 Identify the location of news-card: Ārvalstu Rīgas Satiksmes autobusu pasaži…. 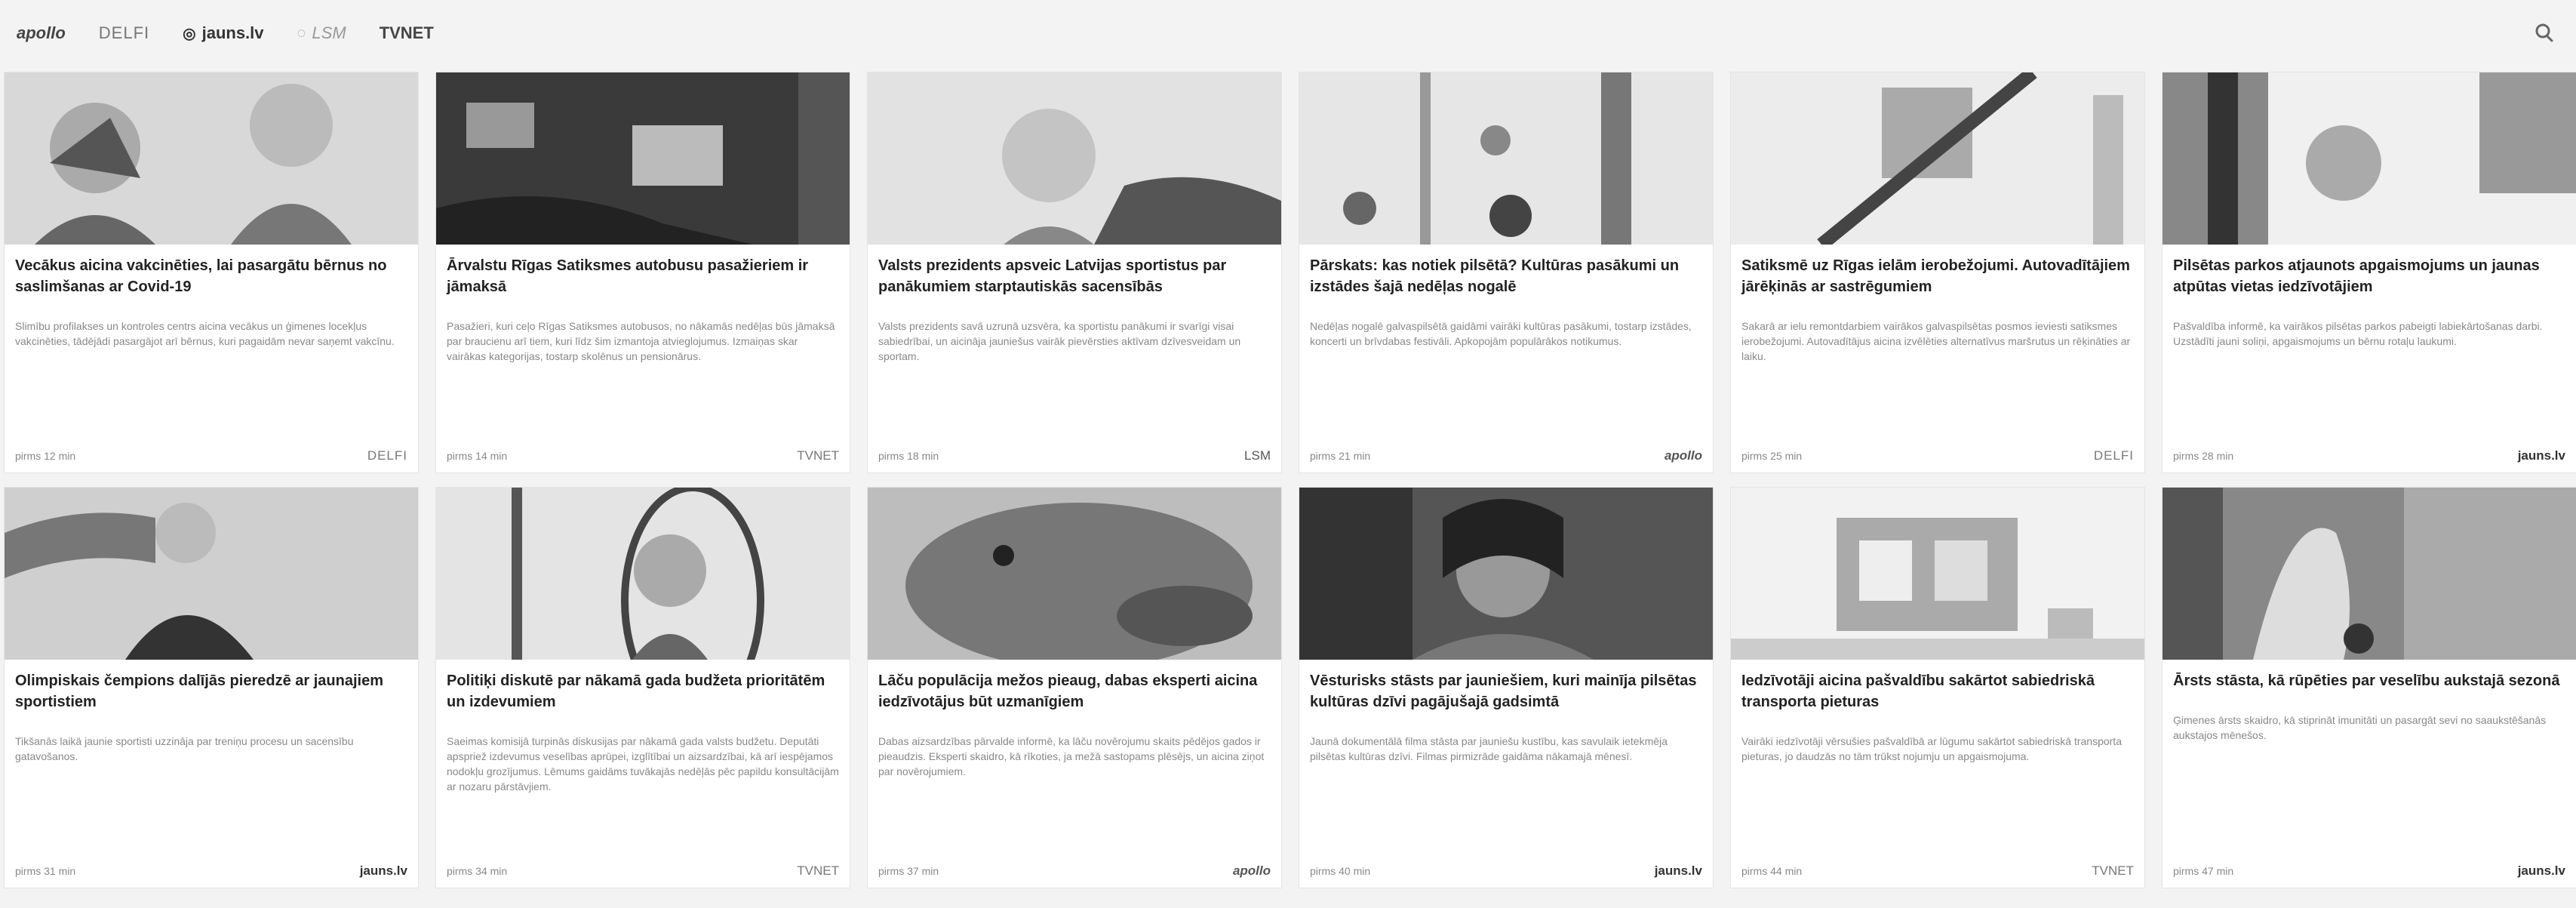
(643, 272).